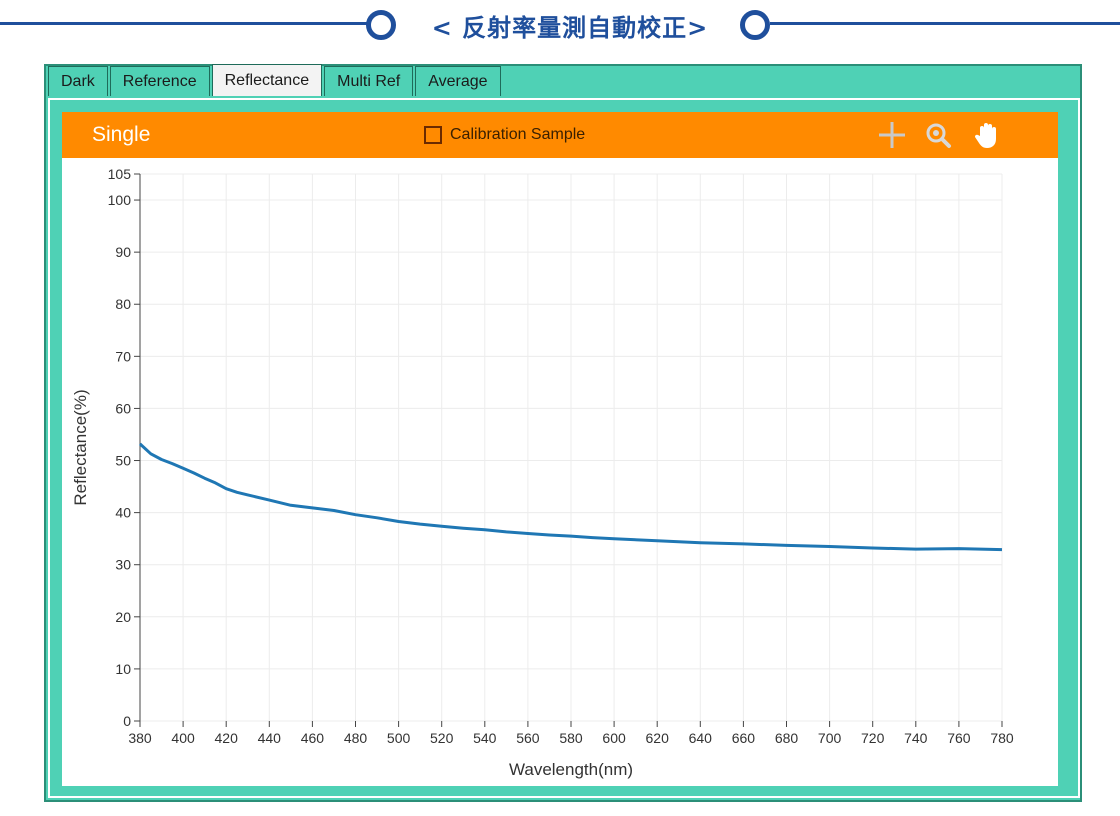  I want to click on x-tick-label: 500, so click(399, 738).